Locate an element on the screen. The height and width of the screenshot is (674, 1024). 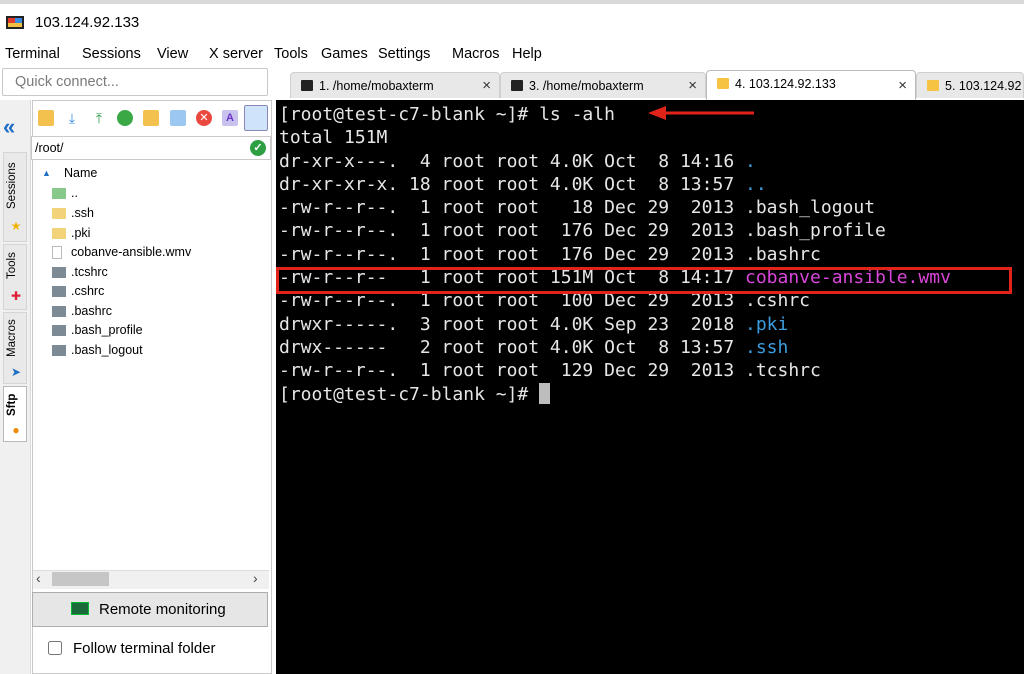
menu-help: Help is located at coordinates (527, 54).